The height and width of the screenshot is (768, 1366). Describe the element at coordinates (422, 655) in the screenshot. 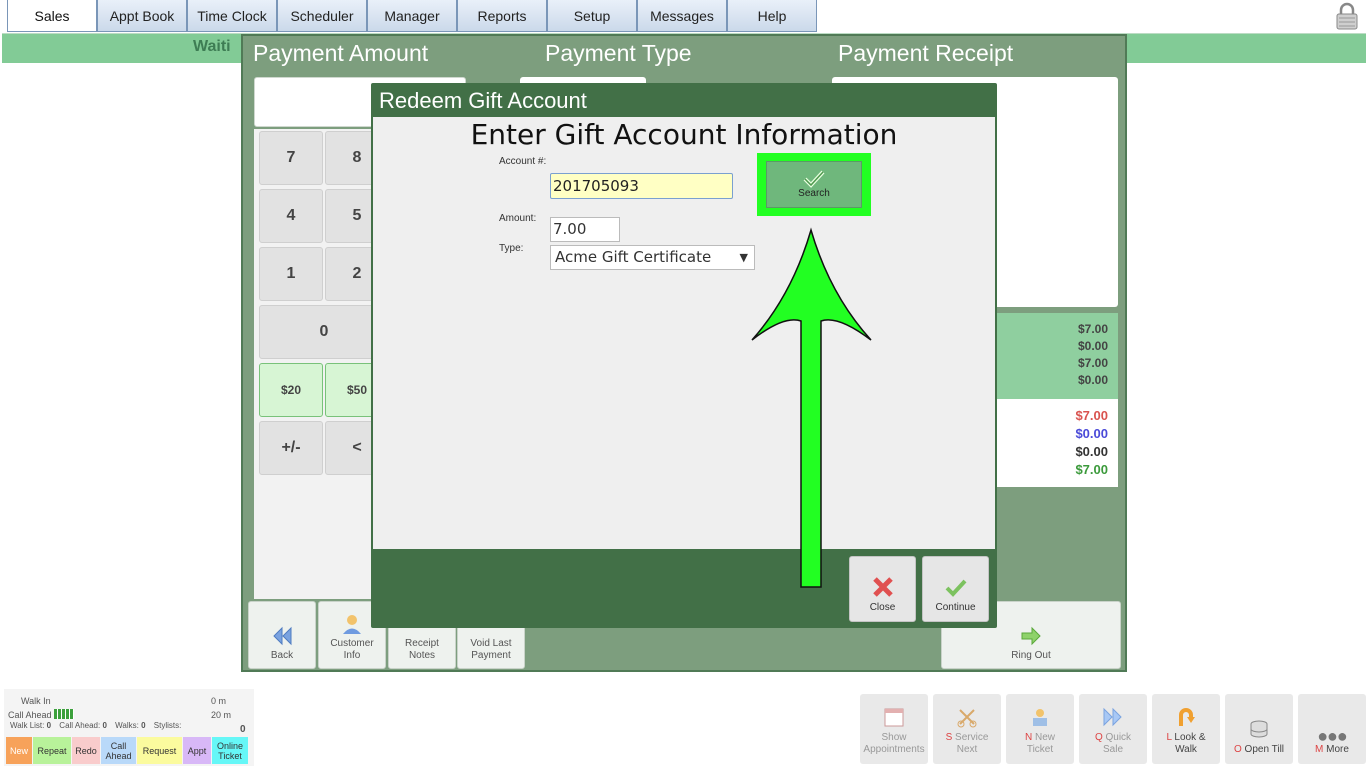

I see `receipt-notes-line2: Notes` at that location.